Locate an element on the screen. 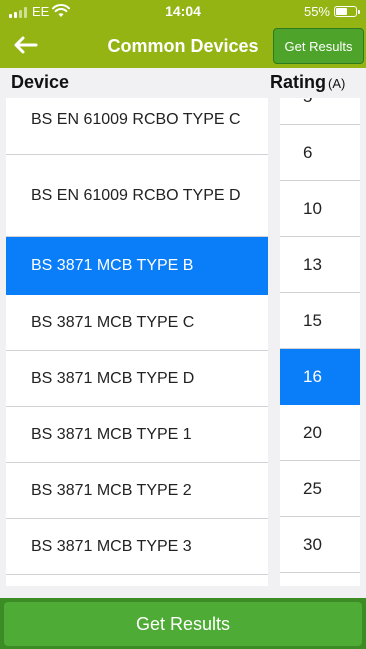  rating-column-header: Rating (A) is located at coordinates (307, 82).